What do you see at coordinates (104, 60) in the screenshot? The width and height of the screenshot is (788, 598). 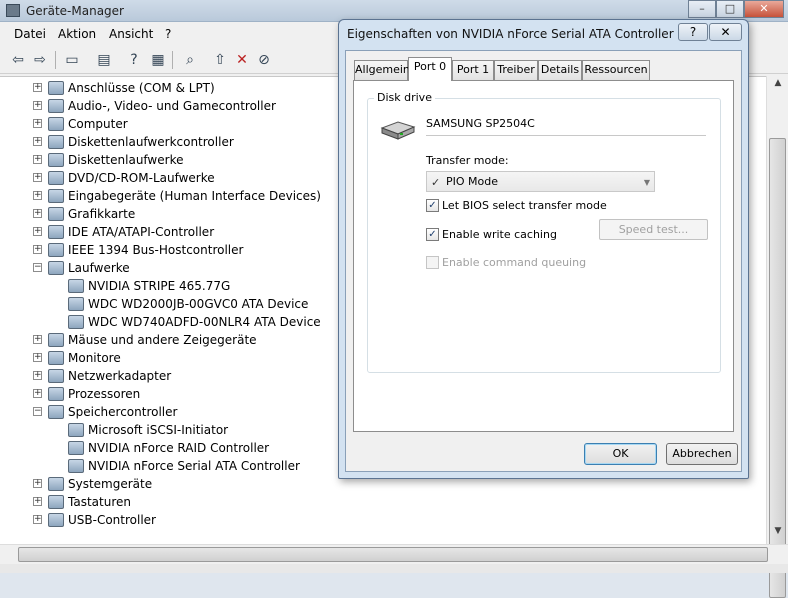 I see `properties-icon: ▤` at bounding box center [104, 60].